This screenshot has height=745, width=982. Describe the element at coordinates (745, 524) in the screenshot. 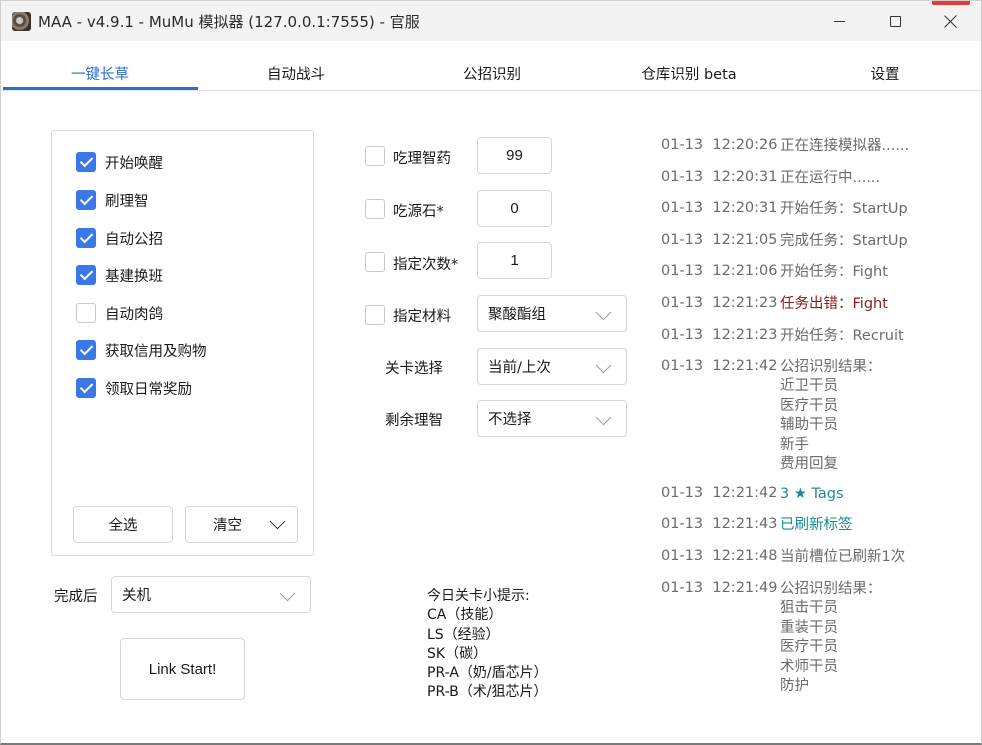

I see `log-time: 12:21:43` at that location.